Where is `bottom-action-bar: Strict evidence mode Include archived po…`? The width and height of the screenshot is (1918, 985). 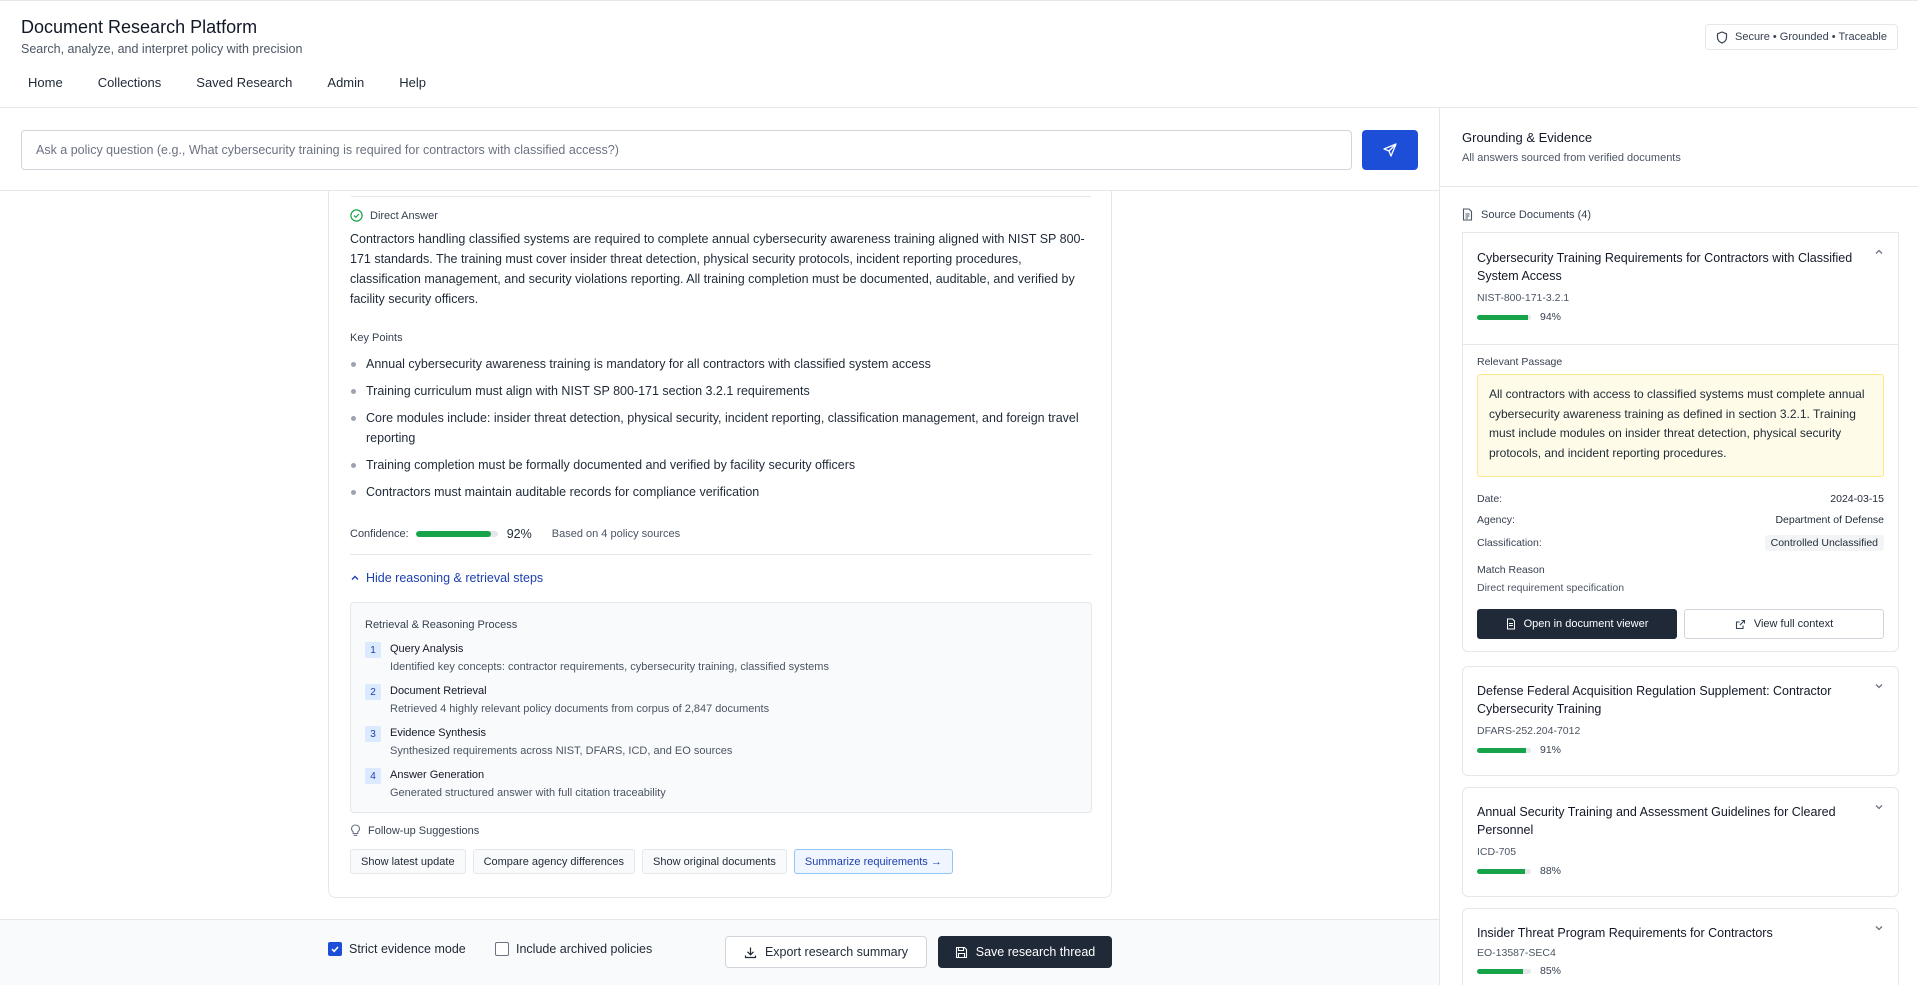
bottom-action-bar: Strict evidence mode Include archived po… is located at coordinates (719, 952).